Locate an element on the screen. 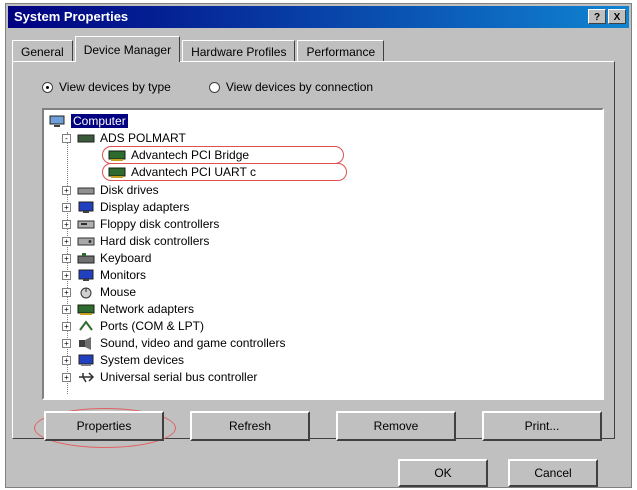 This screenshot has width=637, height=490. tree-item-computer: Computer is located at coordinates (88, 121).